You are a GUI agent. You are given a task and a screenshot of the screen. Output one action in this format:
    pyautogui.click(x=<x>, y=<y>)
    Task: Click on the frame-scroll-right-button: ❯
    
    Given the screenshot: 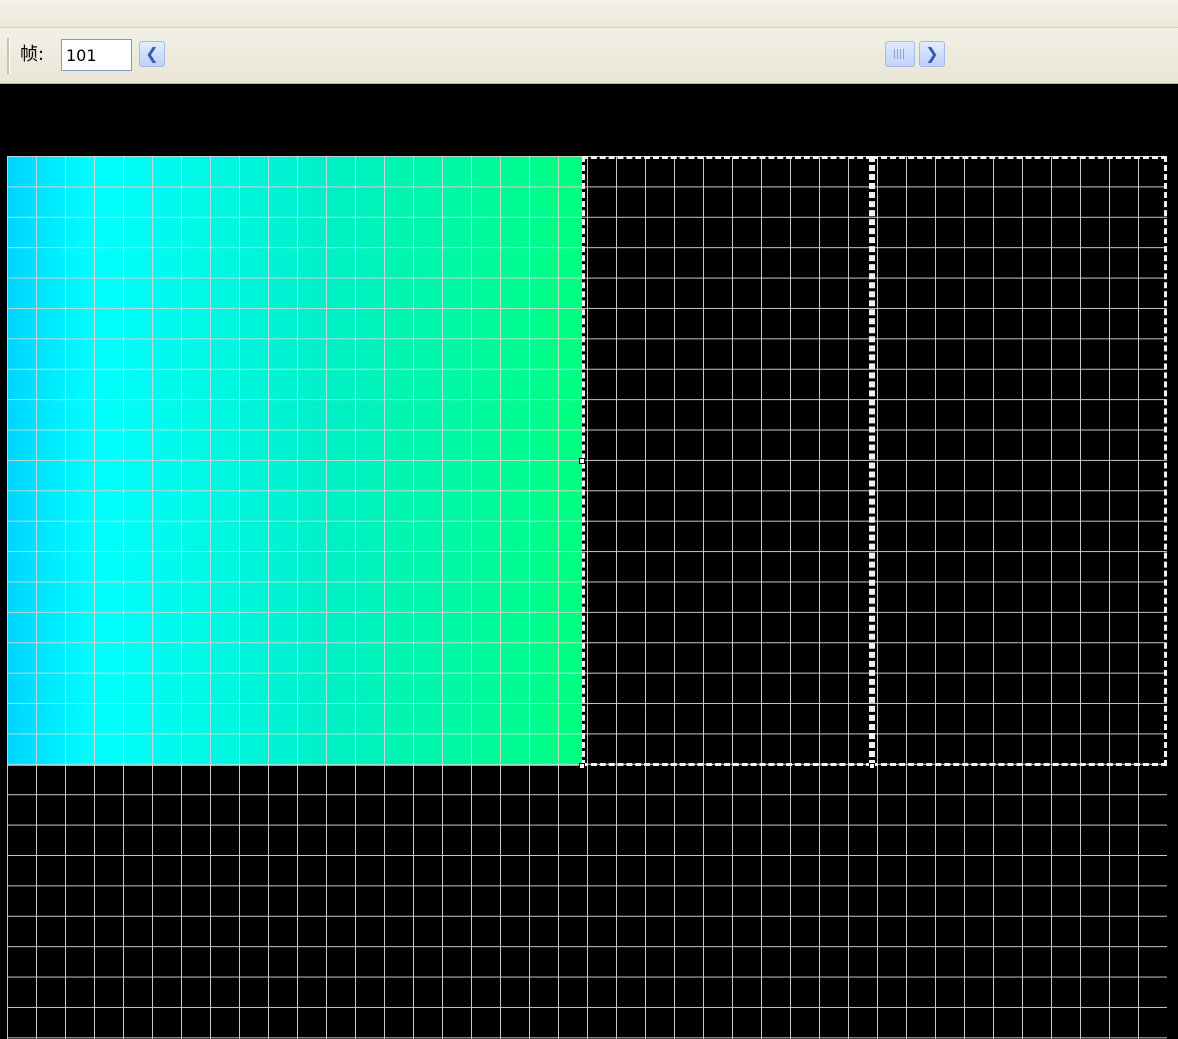 What is the action you would take?
    pyautogui.click(x=932, y=54)
    